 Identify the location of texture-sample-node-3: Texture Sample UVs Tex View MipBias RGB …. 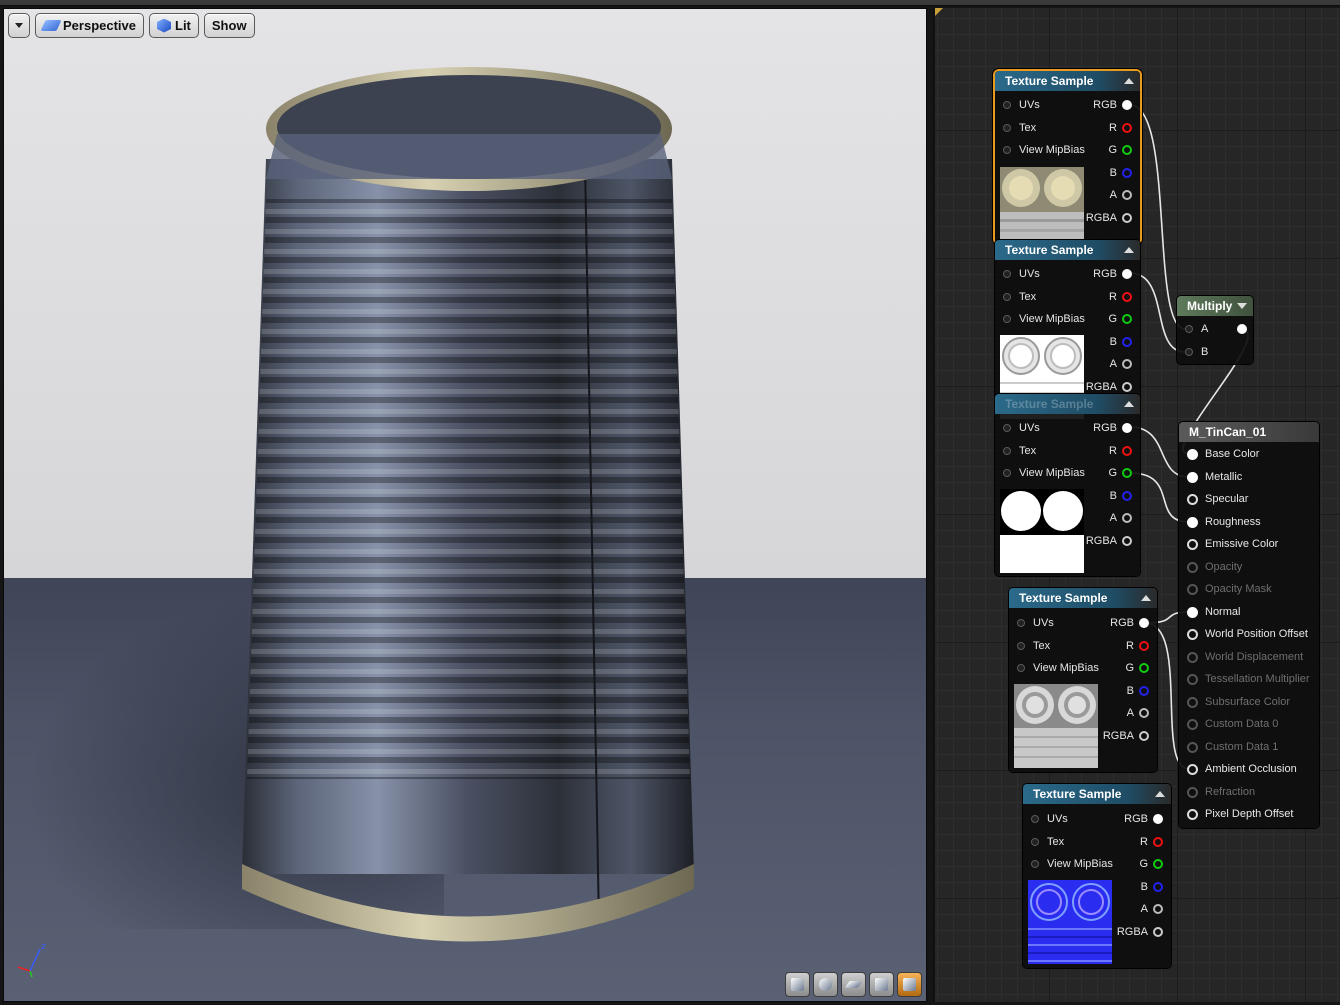
(1067, 485).